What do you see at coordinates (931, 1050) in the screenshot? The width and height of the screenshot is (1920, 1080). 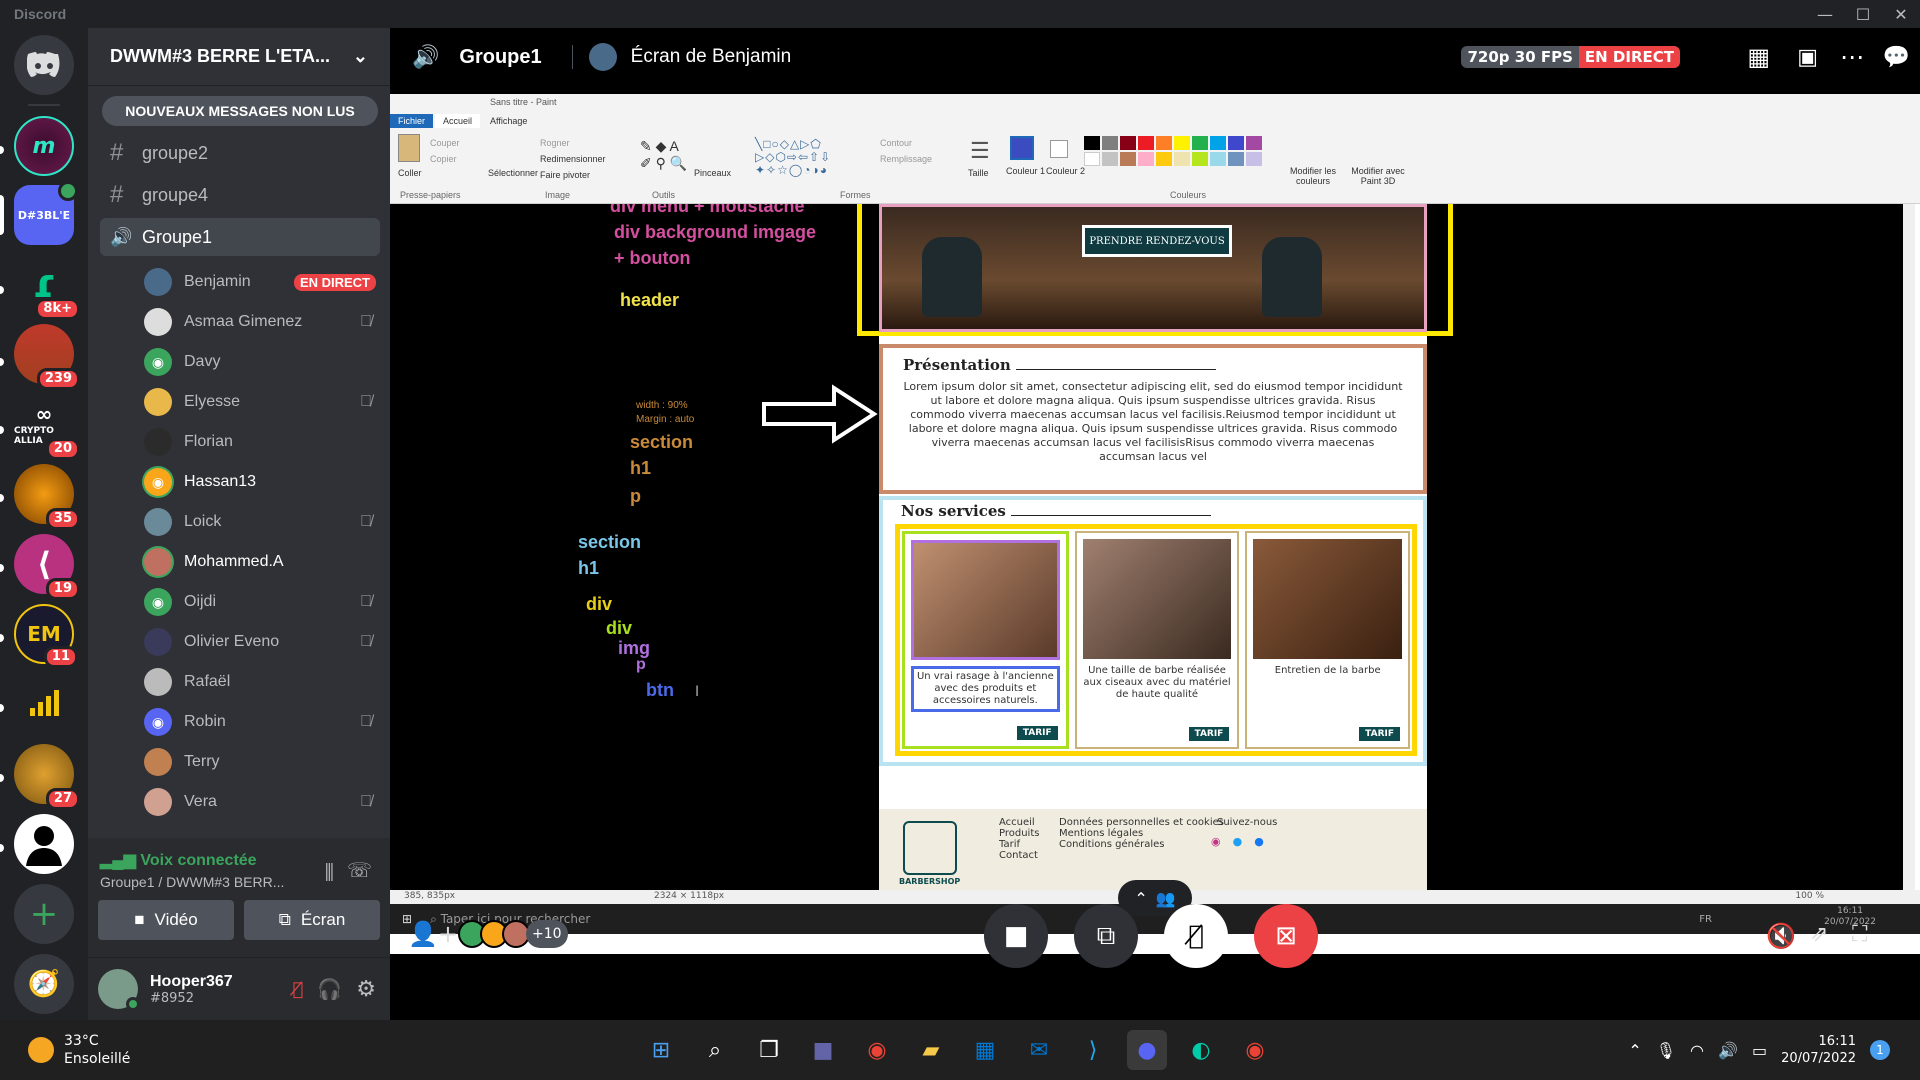 I see `file-explorer-icon: ▰` at bounding box center [931, 1050].